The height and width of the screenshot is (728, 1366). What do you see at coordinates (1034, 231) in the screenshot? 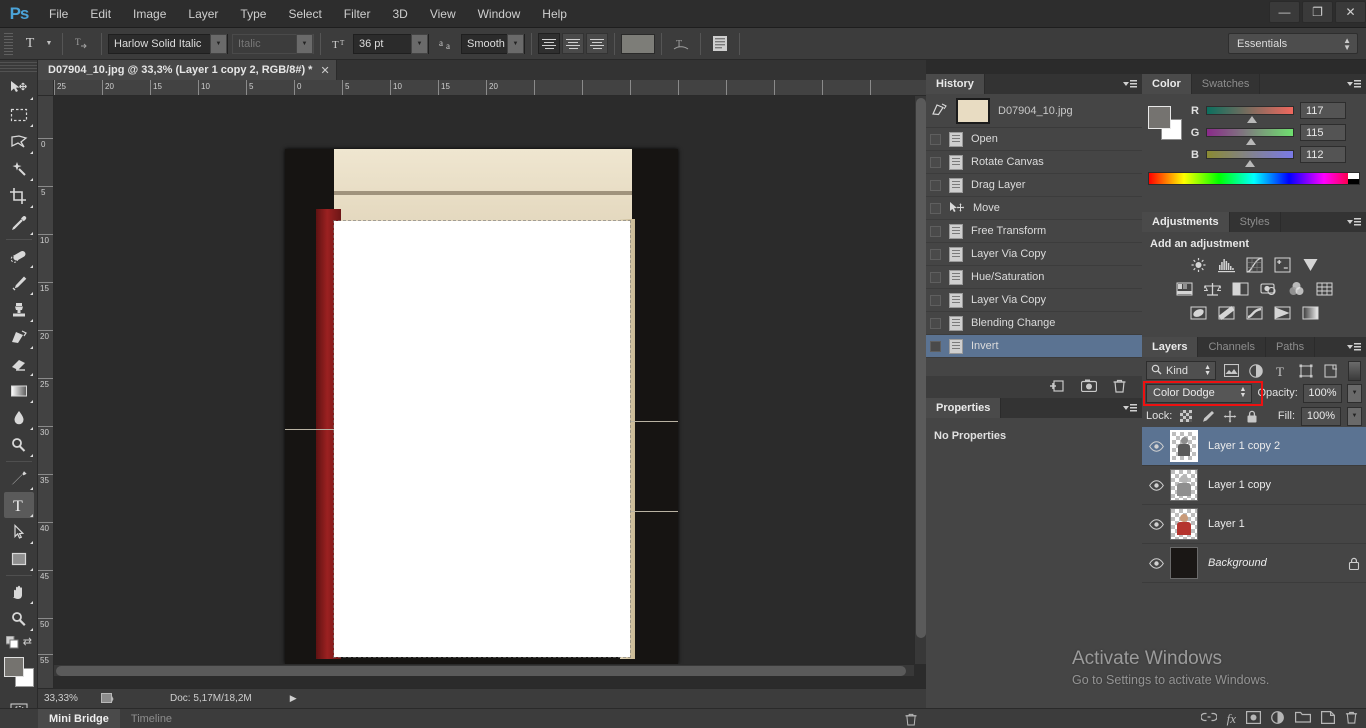
I see `history-state-free-transform: Free Transform` at bounding box center [1034, 231].